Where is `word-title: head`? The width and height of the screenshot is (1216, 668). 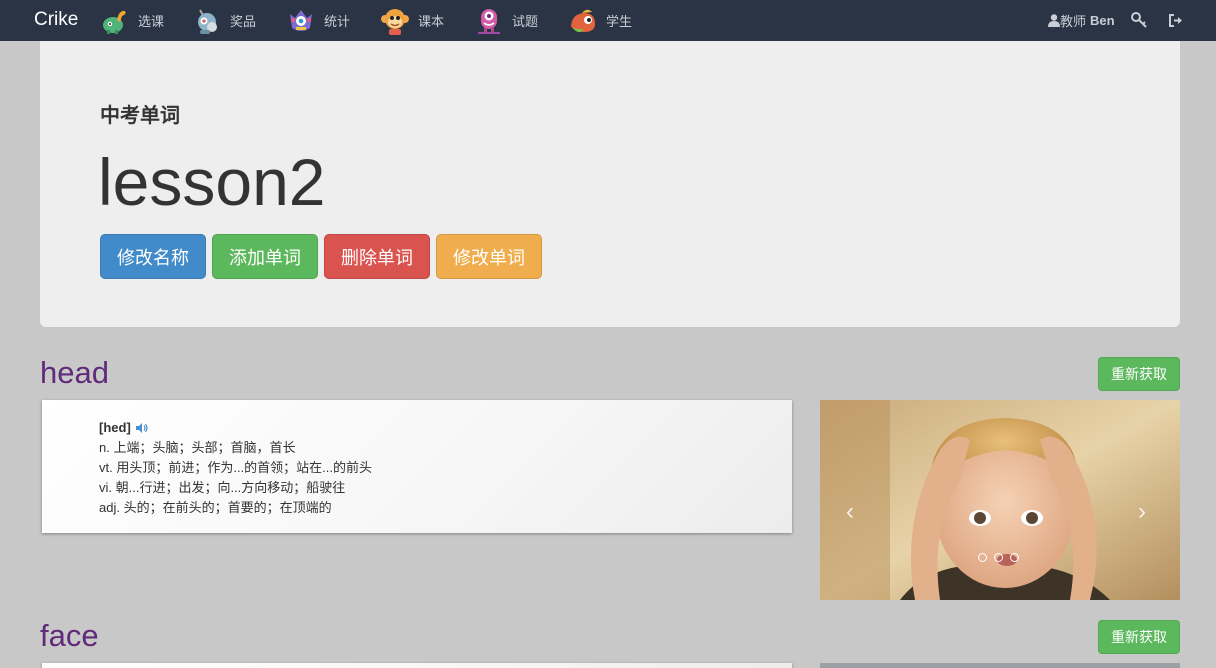
word-title: head is located at coordinates (74, 372).